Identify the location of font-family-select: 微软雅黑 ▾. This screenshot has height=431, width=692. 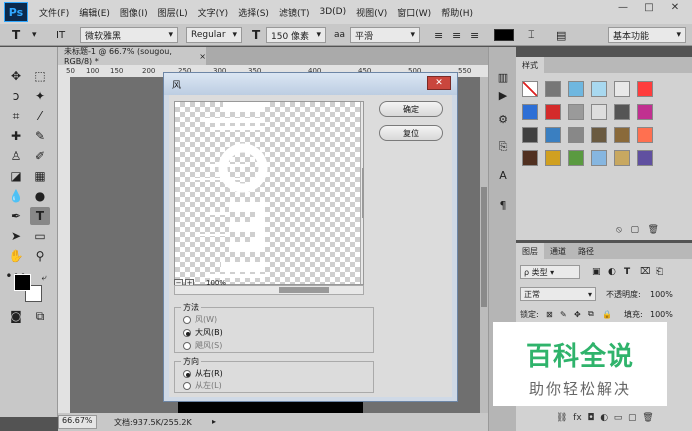
(129, 35).